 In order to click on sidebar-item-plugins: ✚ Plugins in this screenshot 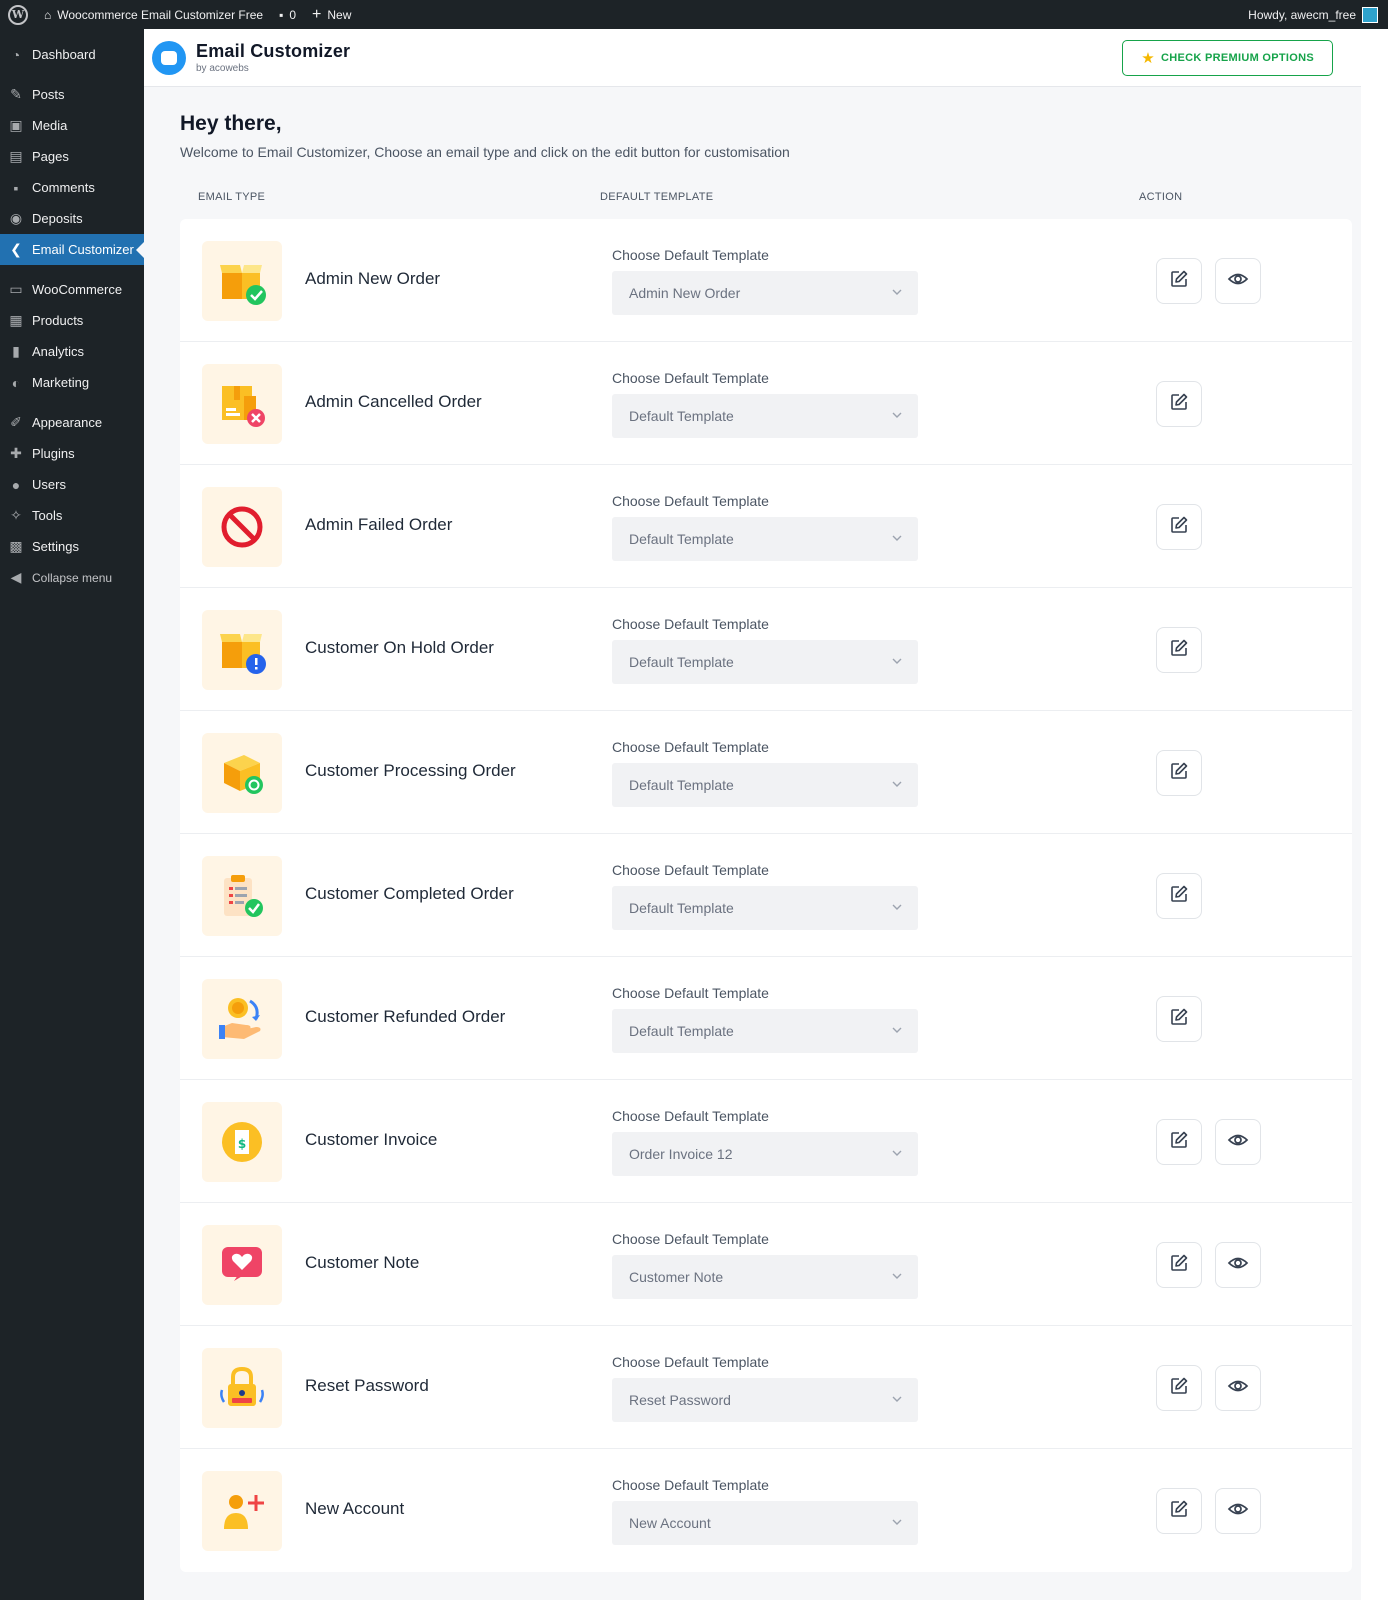, I will do `click(72, 453)`.